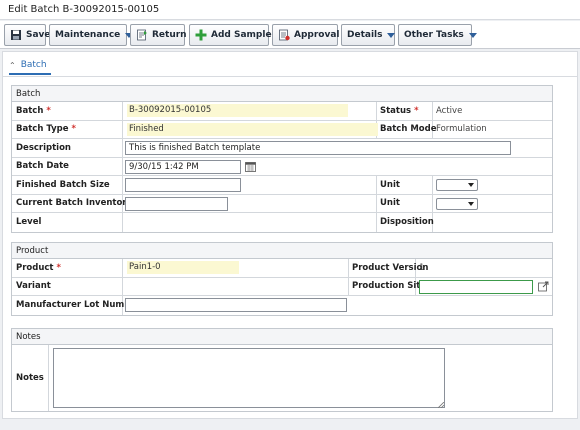 The width and height of the screenshot is (580, 430). Describe the element at coordinates (183, 268) in the screenshot. I see `product-value: Pain1-0` at that location.